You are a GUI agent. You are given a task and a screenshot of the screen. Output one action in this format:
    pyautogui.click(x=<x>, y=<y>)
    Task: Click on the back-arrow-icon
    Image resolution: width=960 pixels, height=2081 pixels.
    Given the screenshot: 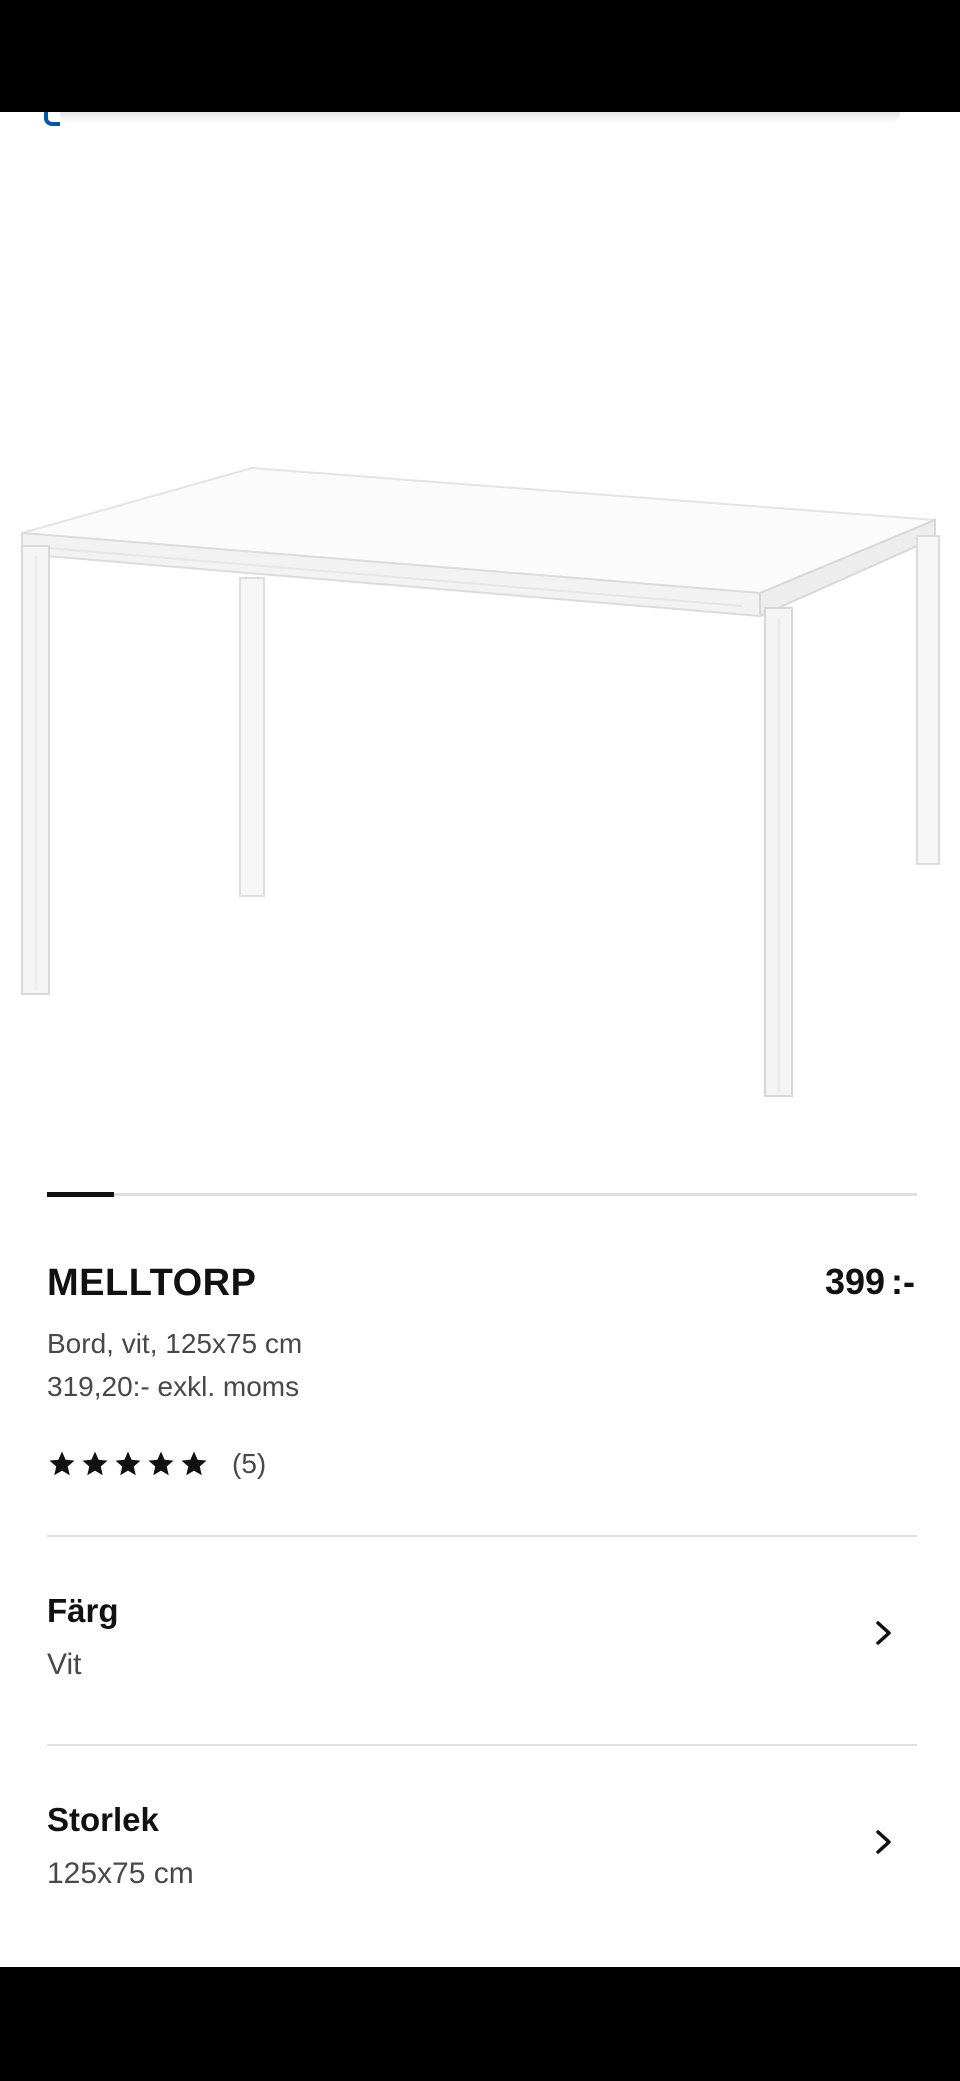 What is the action you would take?
    pyautogui.click(x=52, y=119)
    